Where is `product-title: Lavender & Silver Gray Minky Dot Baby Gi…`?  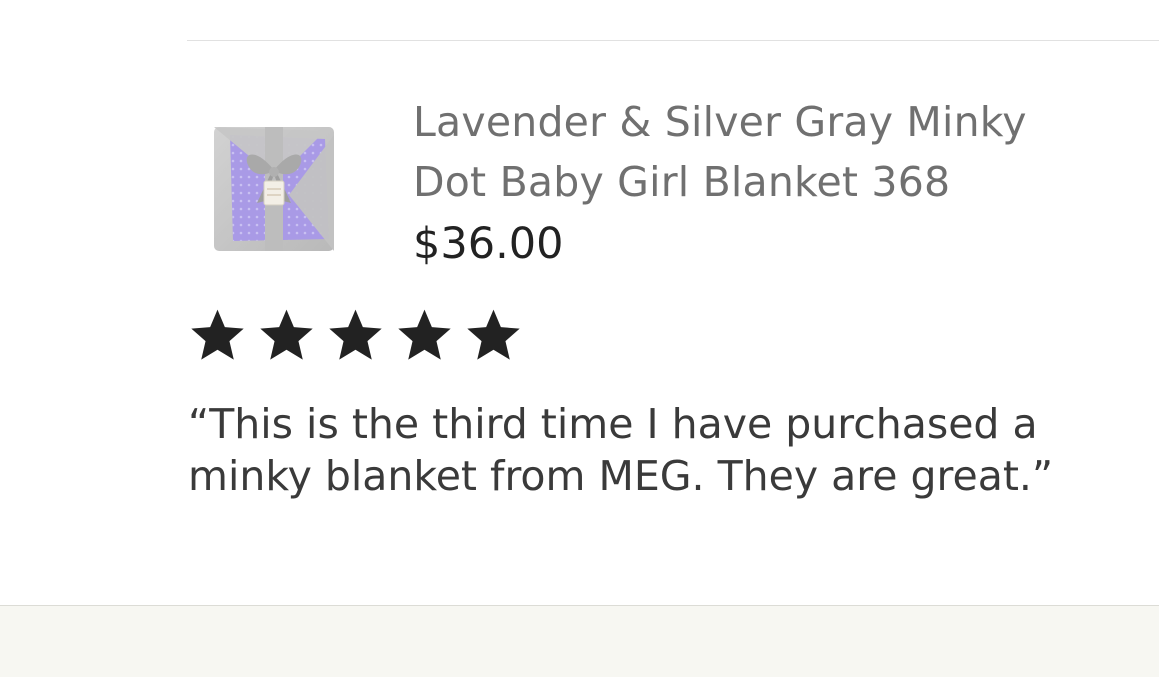 product-title: Lavender & Silver Gray Minky Dot Baby Gi… is located at coordinates (763, 152).